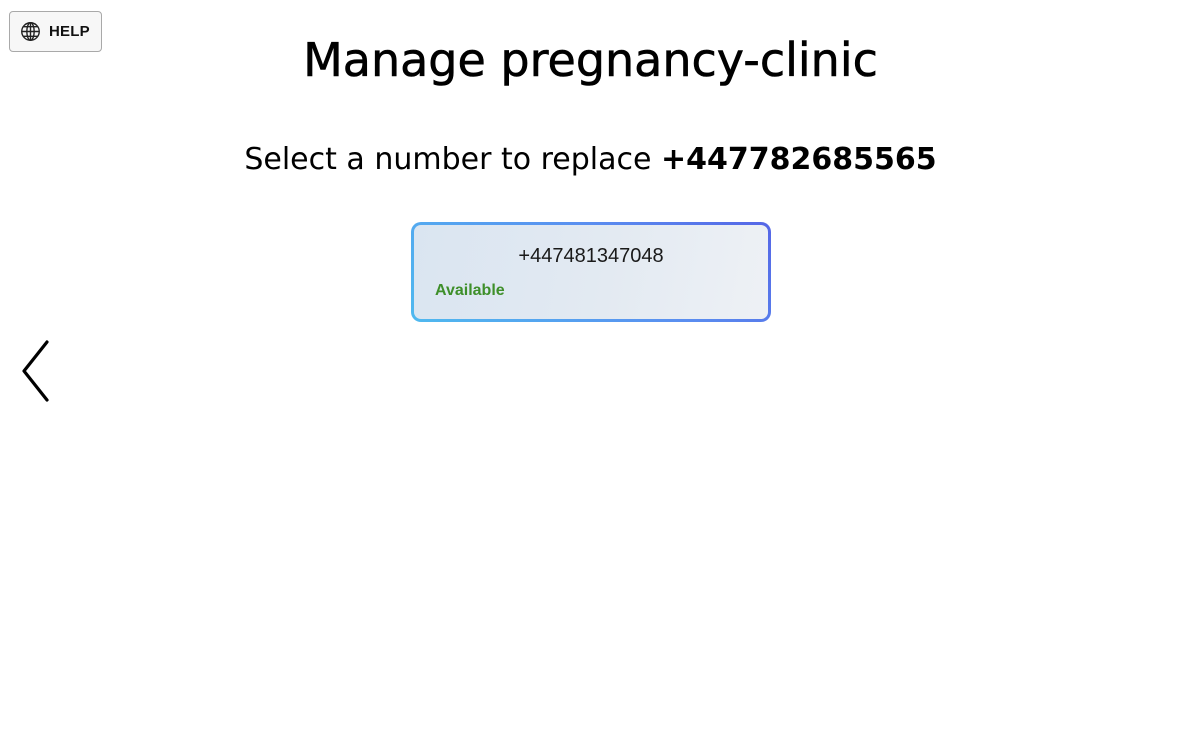  I want to click on number-option-card: +447481347048 Available, so click(591, 272).